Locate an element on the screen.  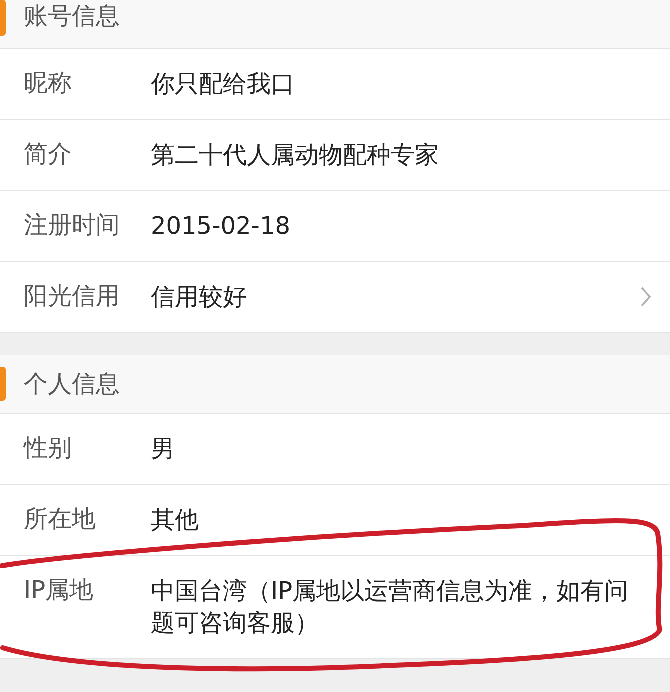
field-label: 阳光信用 is located at coordinates (72, 296).